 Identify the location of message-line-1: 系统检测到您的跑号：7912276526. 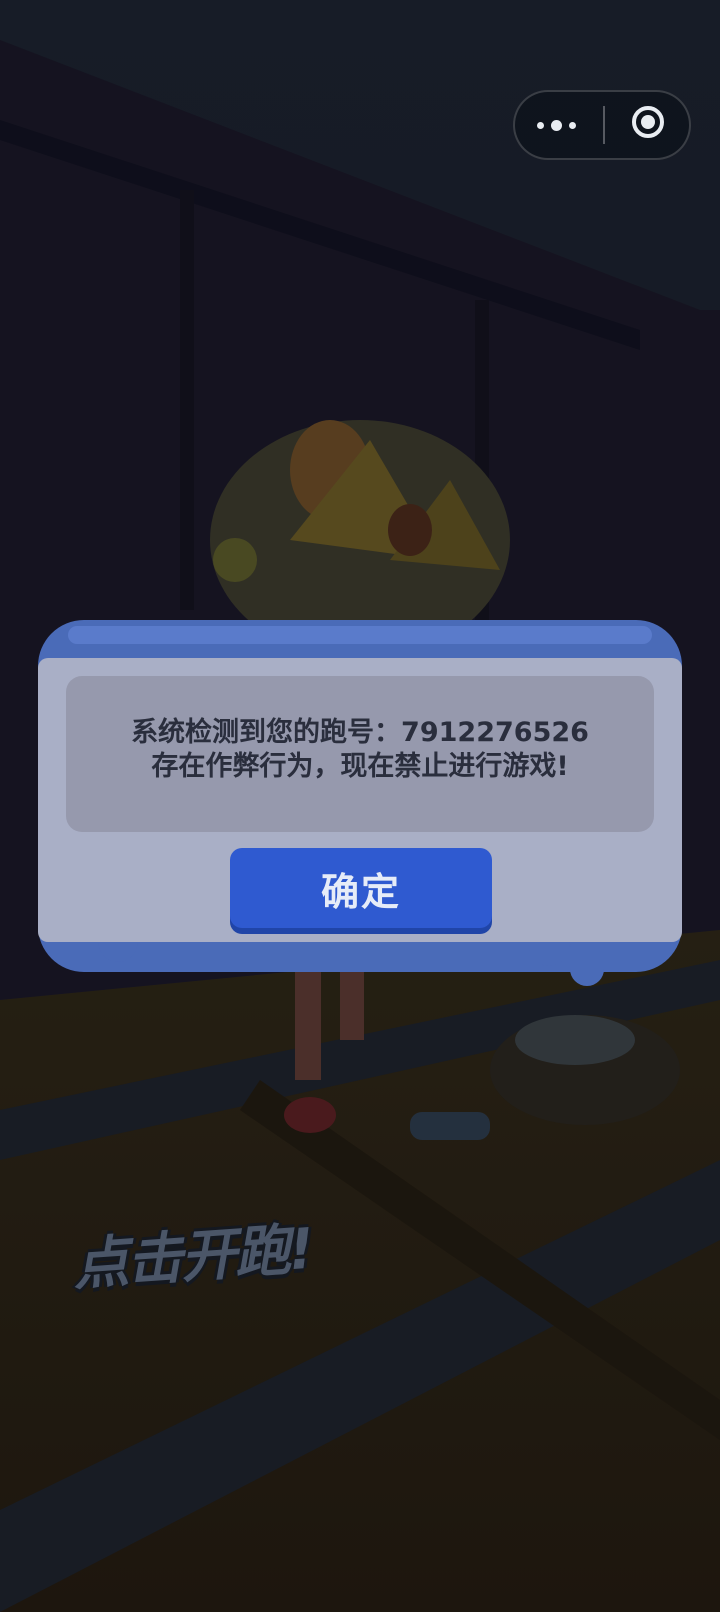
(360, 732).